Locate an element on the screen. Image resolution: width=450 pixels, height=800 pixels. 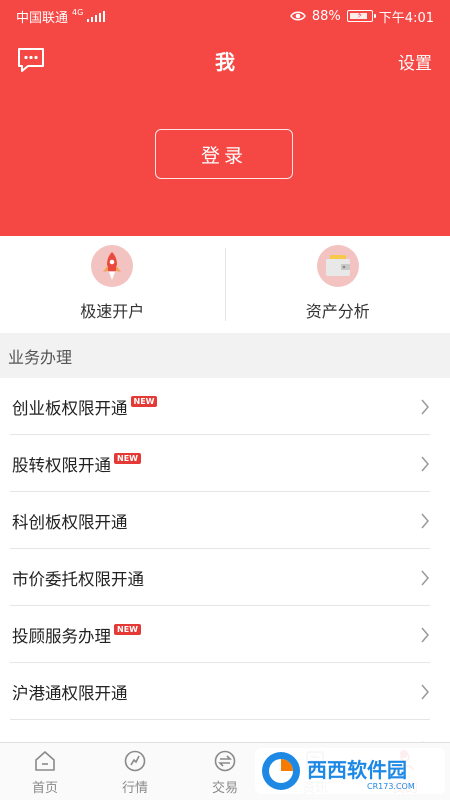
list-item-label: 投顾服务办理 is located at coordinates (61, 636).